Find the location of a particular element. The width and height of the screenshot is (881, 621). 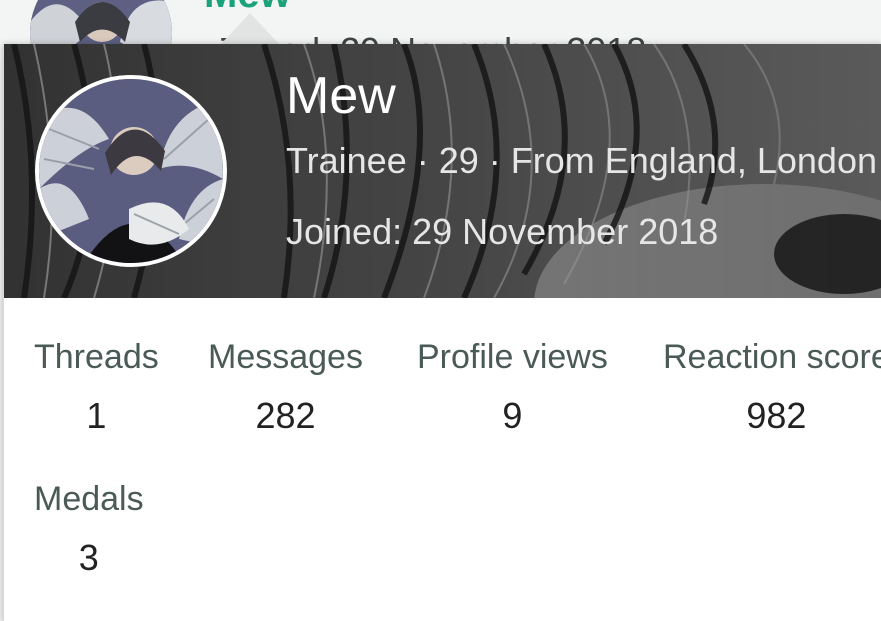

profile-user-info: Trainee · 29 · From England, London is located at coordinates (581, 160).